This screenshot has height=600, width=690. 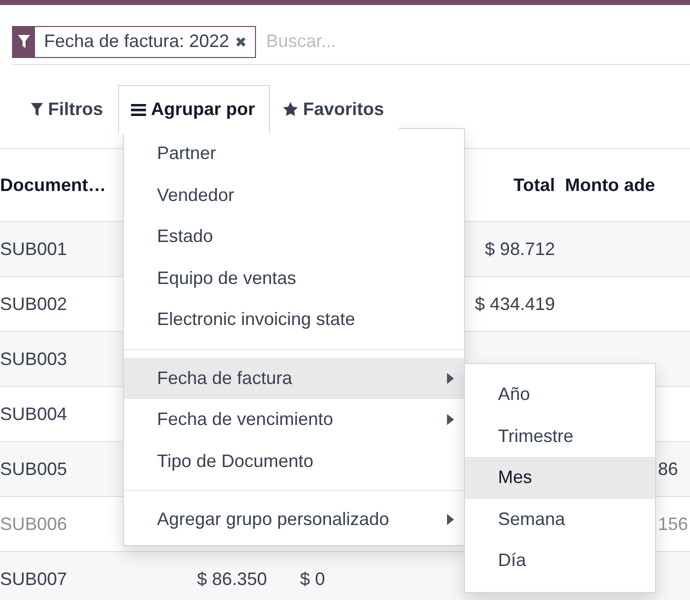 What do you see at coordinates (673, 524) in the screenshot?
I see `table-cell-text: 156` at bounding box center [673, 524].